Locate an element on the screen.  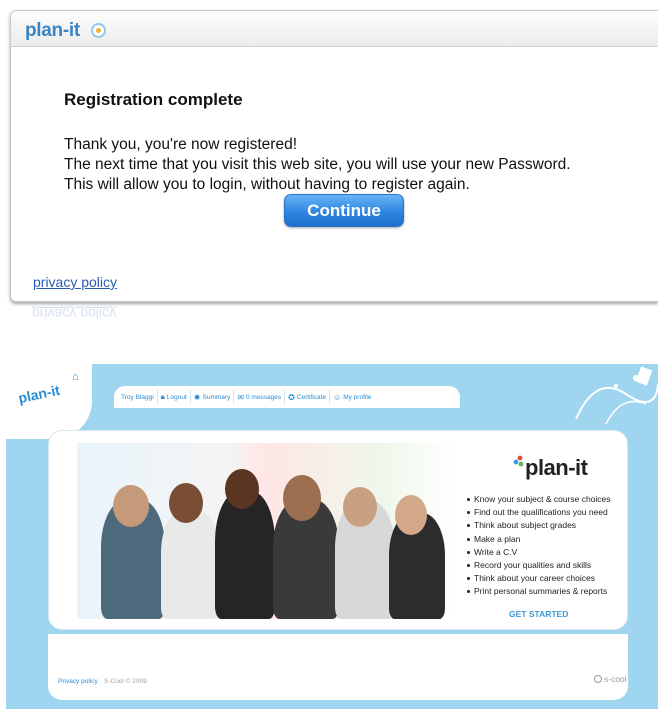
plan-it-logo-dots-icon is located at coordinates (518, 461).